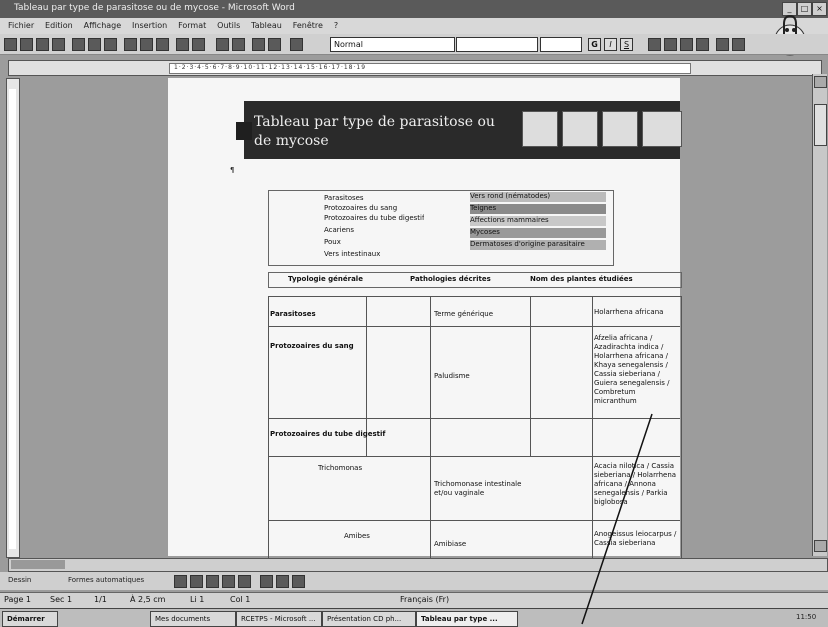 The width and height of the screenshot is (828, 627). I want to click on legend-item: Parasitoses, so click(344, 198).